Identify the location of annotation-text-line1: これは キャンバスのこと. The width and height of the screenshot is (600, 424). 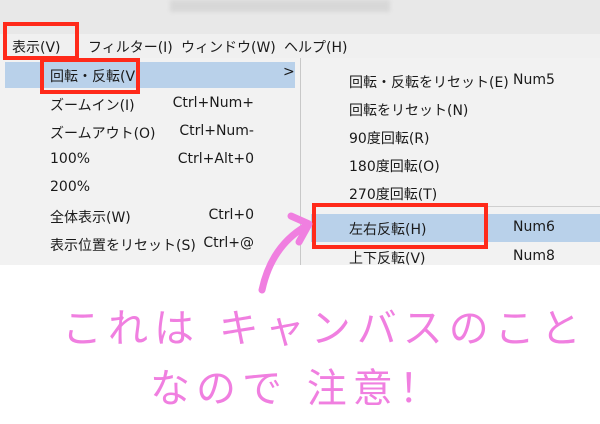
(324, 329).